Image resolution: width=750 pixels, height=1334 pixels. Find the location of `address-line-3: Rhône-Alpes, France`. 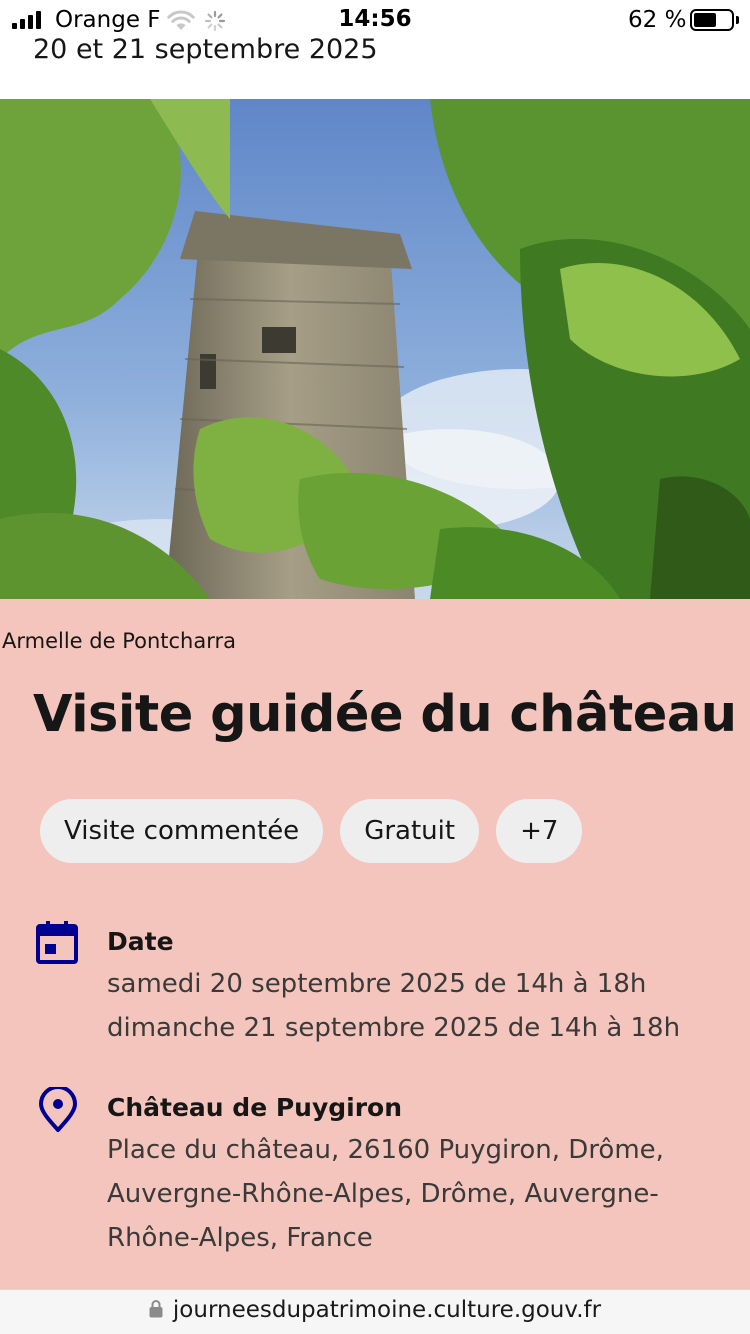

address-line-3: Rhône-Alpes, France is located at coordinates (240, 1238).